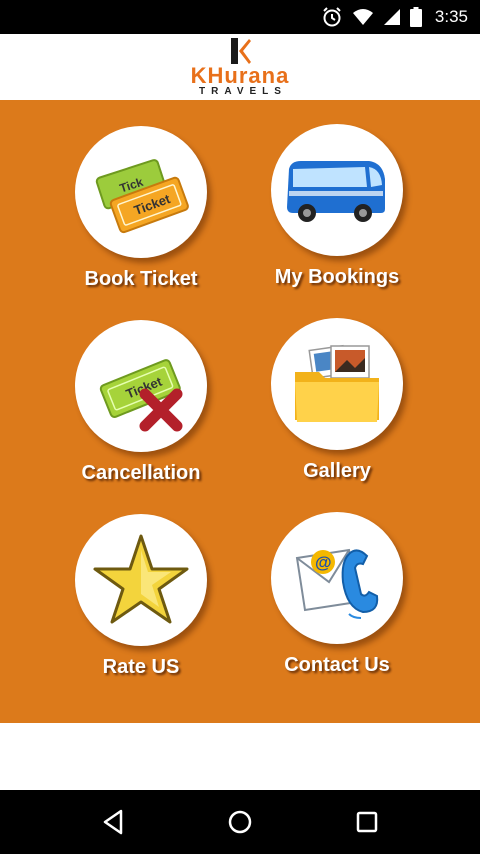 This screenshot has width=480, height=854. What do you see at coordinates (240, 756) in the screenshot?
I see `bottom-blank-area` at bounding box center [240, 756].